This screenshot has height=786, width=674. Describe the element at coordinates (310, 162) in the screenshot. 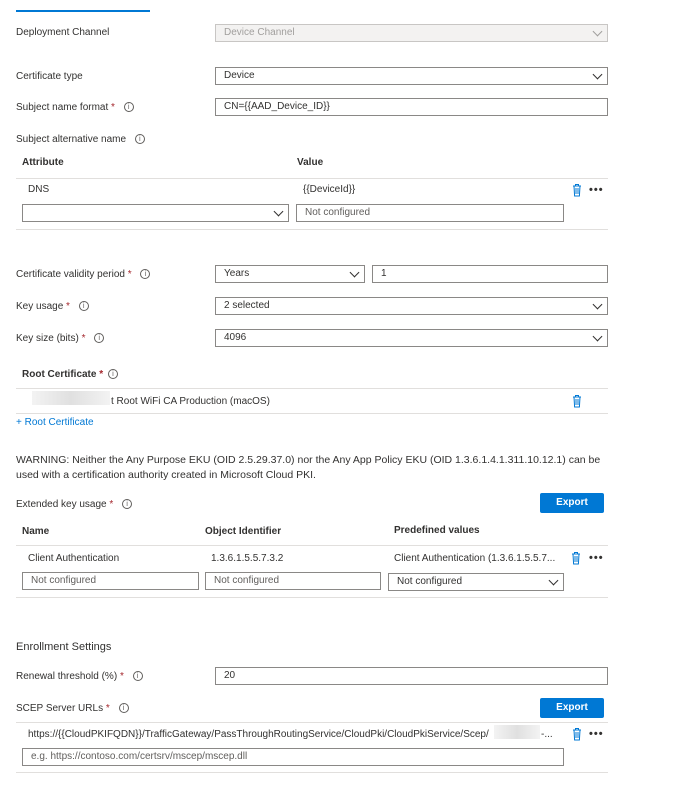

I see `san-header-value: Value` at that location.